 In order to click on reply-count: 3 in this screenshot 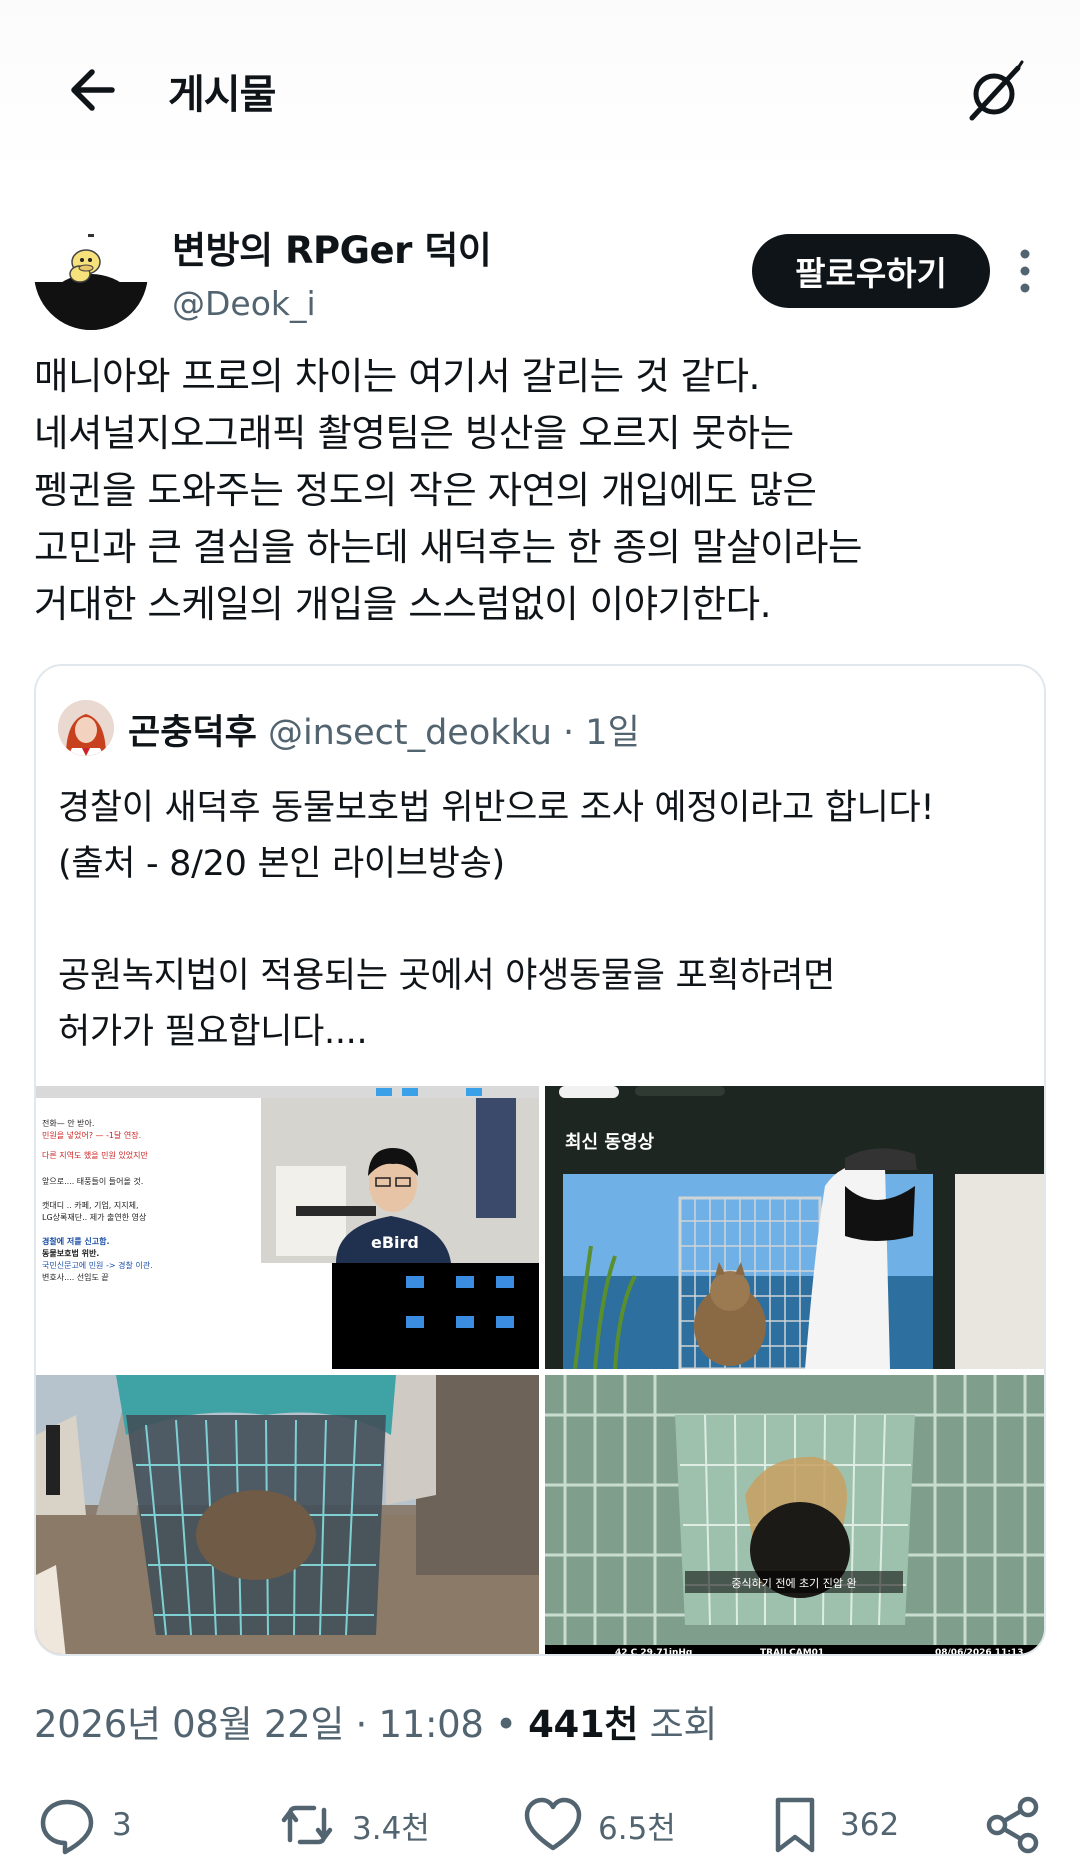, I will do `click(122, 1825)`.